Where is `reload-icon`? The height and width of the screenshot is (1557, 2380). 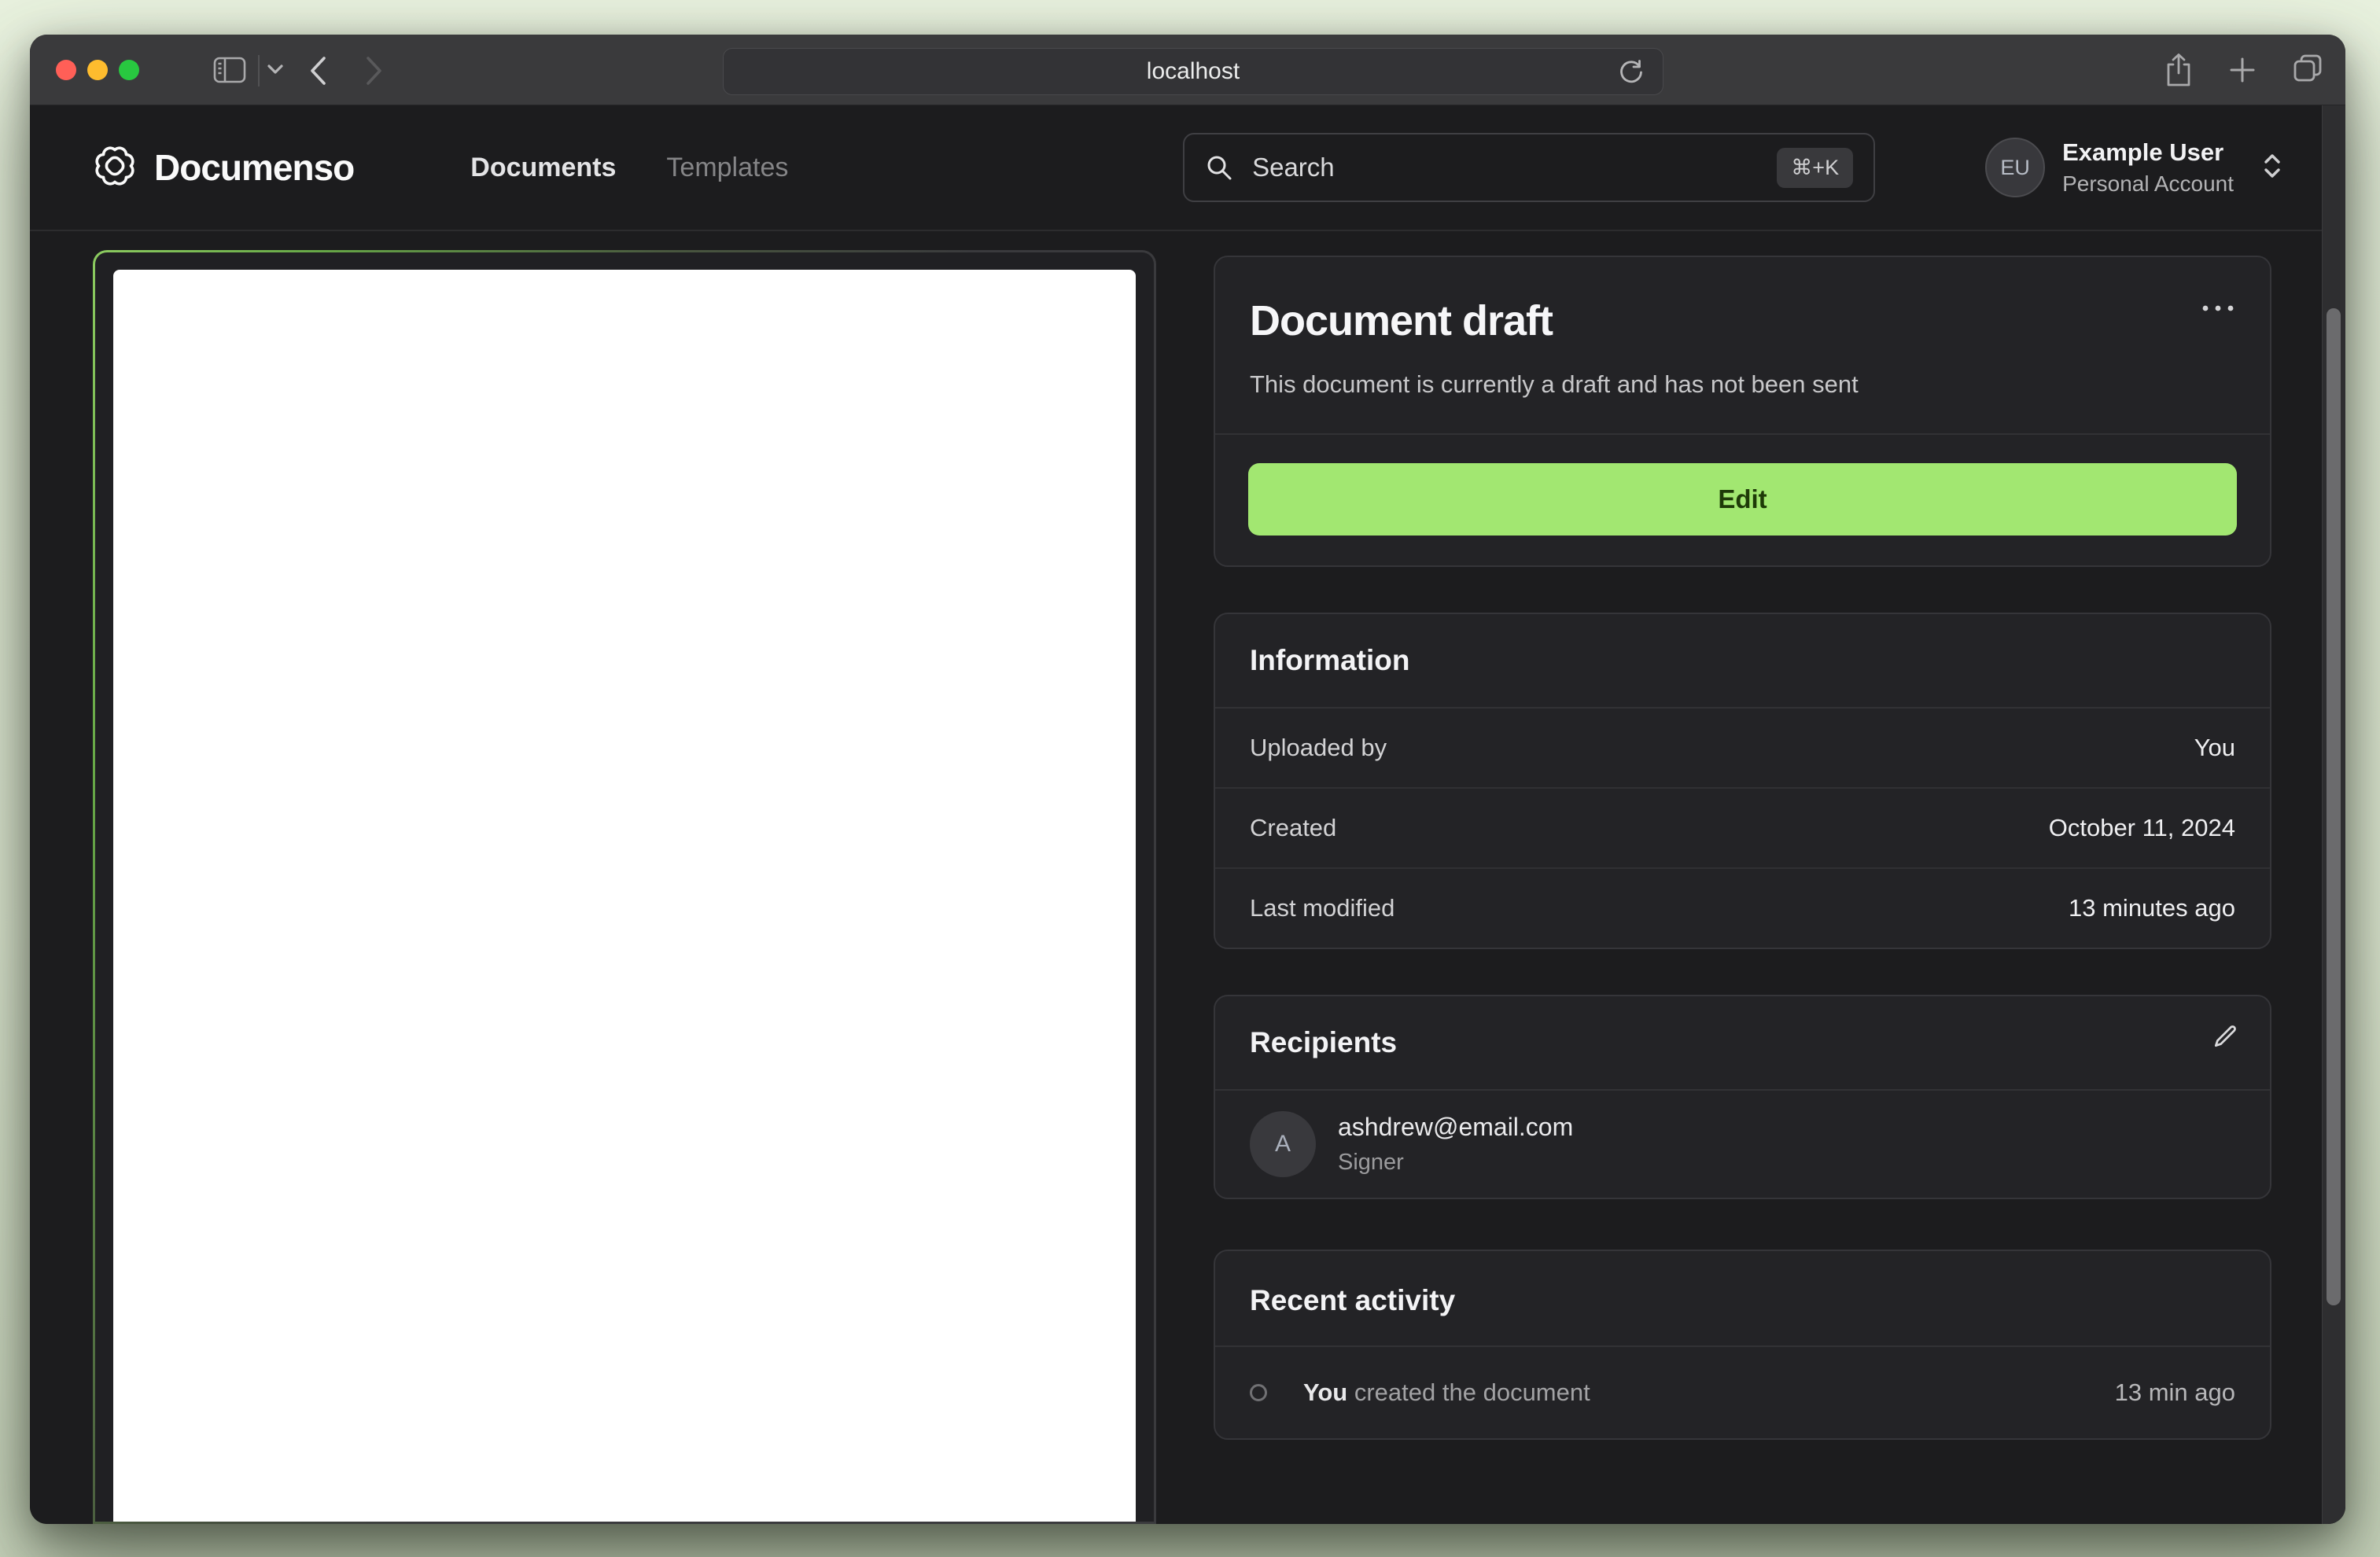
reload-icon is located at coordinates (1631, 72).